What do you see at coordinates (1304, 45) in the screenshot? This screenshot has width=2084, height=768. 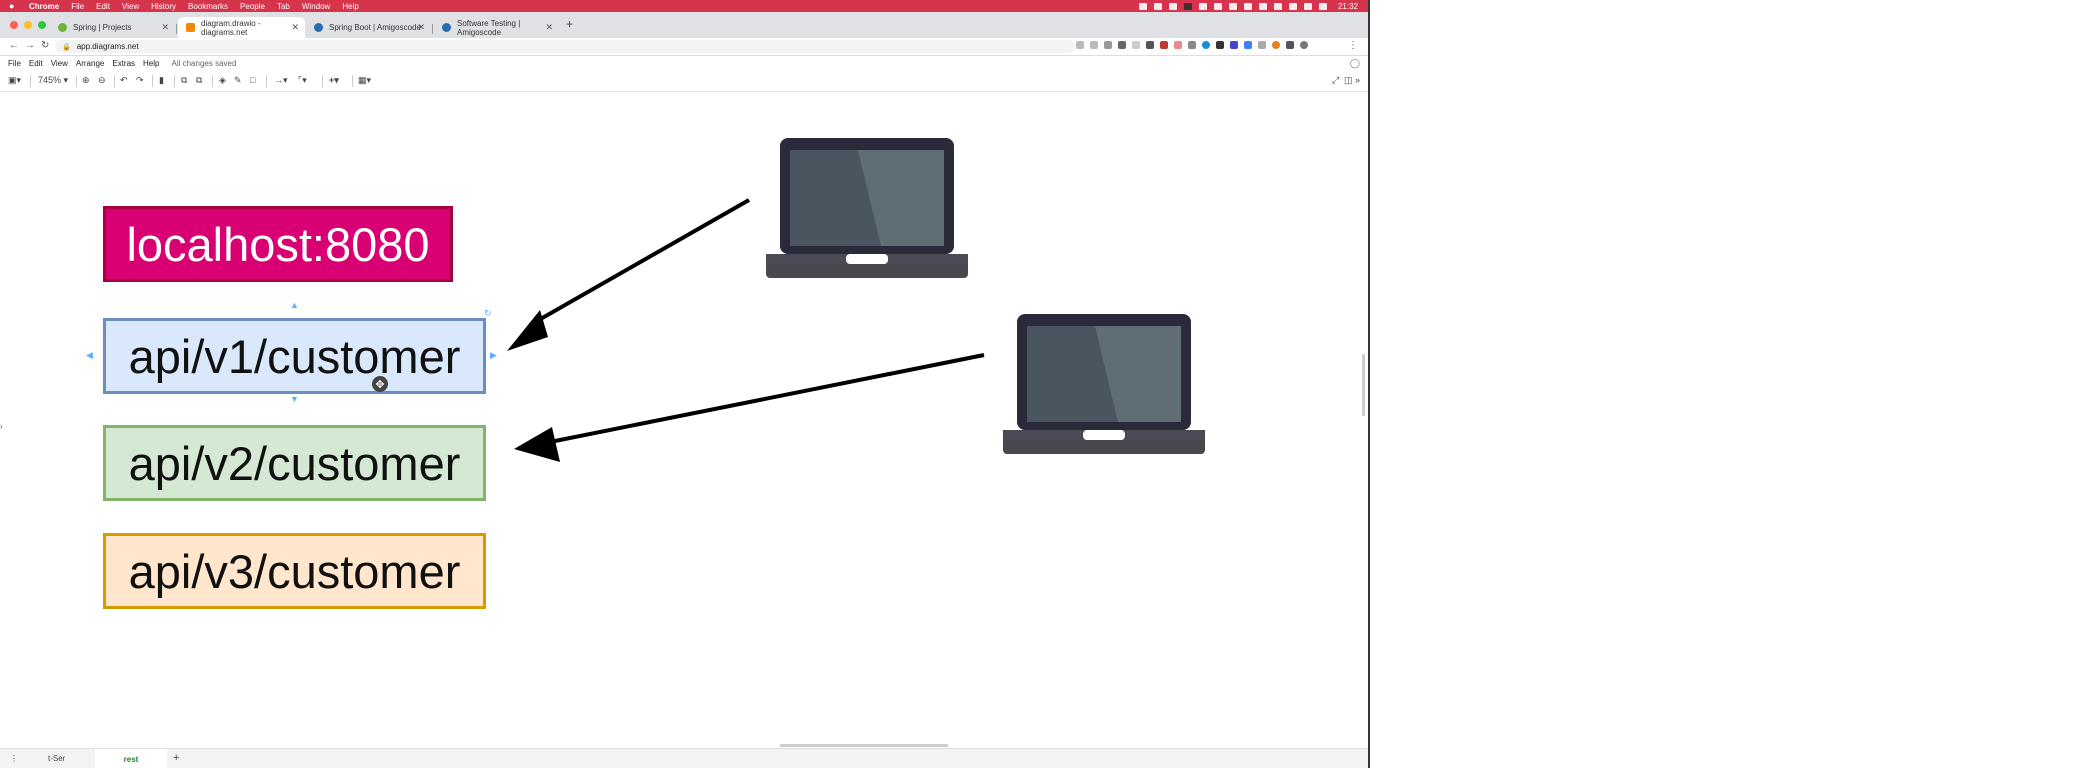 I see `profile-icon` at bounding box center [1304, 45].